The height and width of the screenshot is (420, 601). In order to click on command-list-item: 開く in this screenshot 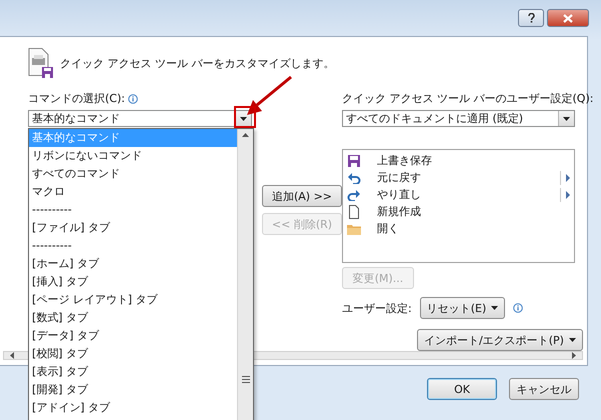, I will do `click(458, 228)`.